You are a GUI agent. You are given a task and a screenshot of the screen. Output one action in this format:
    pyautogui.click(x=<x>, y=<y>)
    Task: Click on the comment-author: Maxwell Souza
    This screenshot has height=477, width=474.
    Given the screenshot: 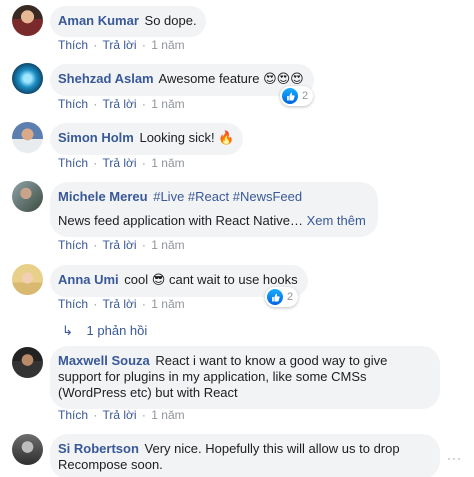 What is the action you would take?
    pyautogui.click(x=104, y=360)
    